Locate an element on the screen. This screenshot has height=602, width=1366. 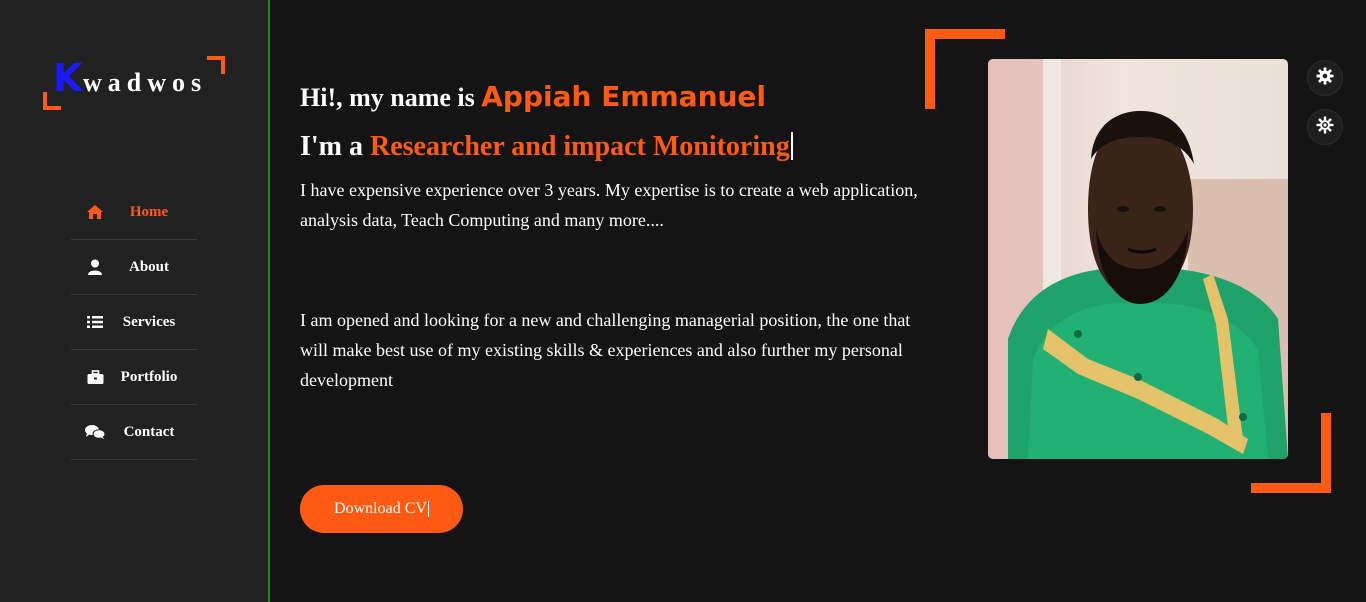
download-cv-label: Download CV is located at coordinates (380, 508).